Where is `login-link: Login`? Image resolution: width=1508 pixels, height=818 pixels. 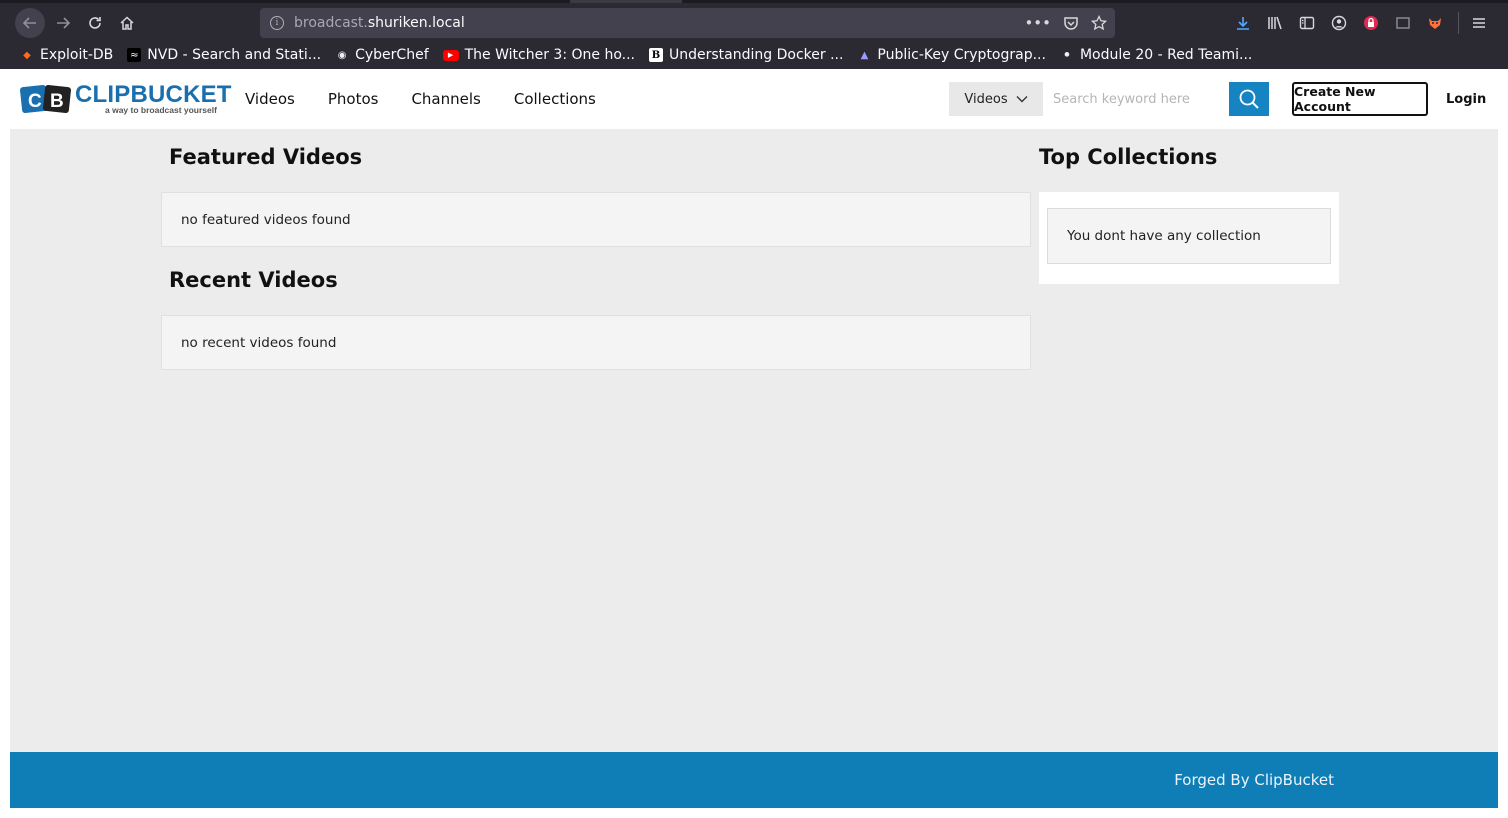
login-link: Login is located at coordinates (1466, 99).